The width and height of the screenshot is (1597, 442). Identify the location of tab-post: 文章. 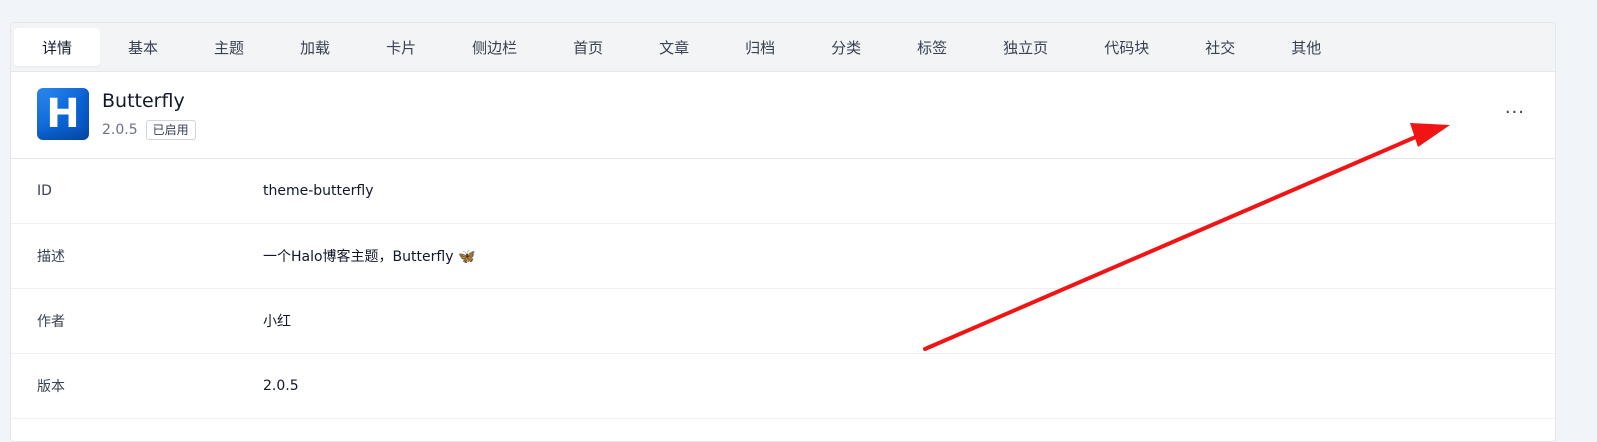
(674, 47).